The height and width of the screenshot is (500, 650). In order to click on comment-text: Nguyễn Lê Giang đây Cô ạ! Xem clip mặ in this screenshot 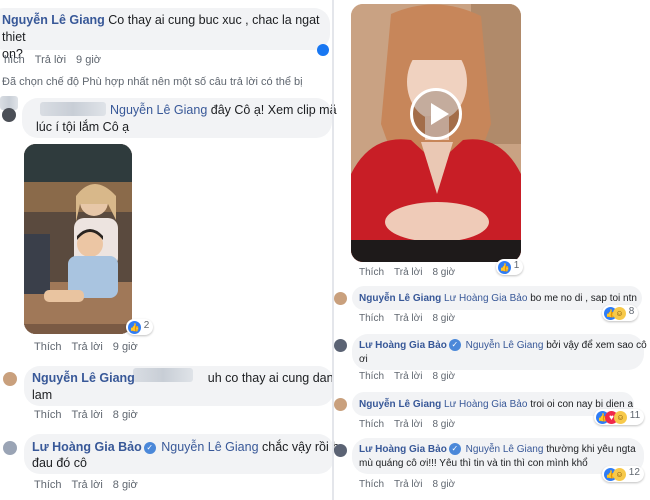, I will do `click(223, 110)`.